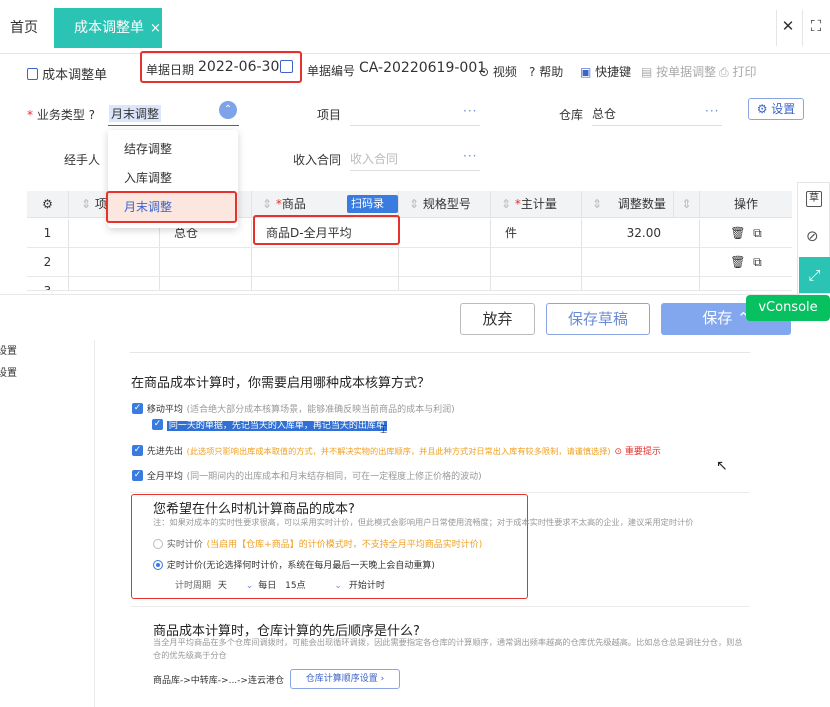 The image size is (830, 707). Describe the element at coordinates (269, 424) in the screenshot. I see `option-moving-sub: ✓ 同一天的单据，先记当天的入库单，再记当天的出库单` at that location.